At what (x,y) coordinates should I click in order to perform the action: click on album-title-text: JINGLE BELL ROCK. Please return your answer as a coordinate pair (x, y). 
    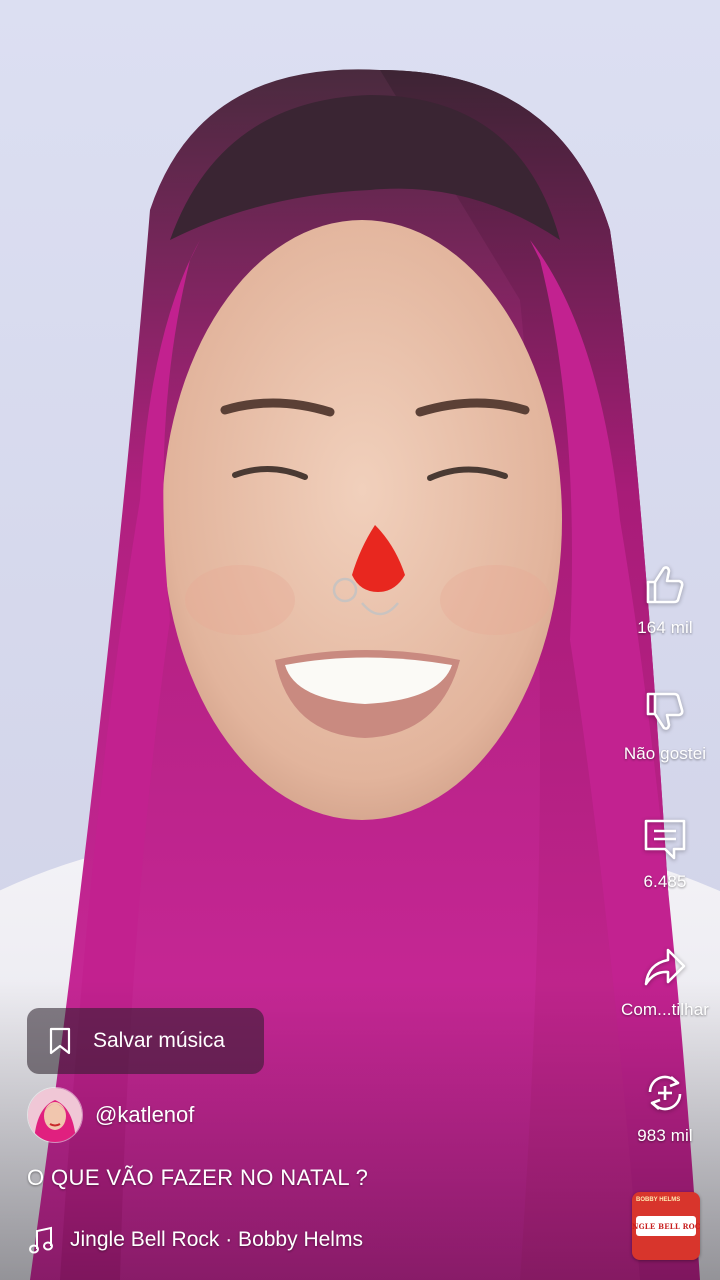
    Looking at the image, I should click on (666, 1226).